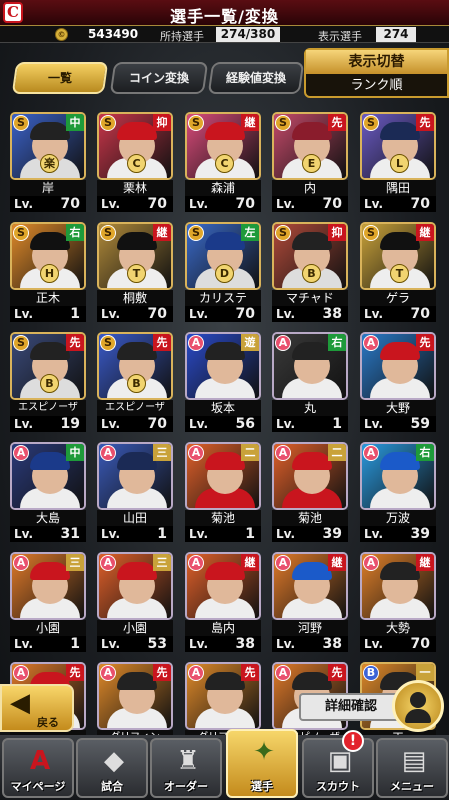 The image size is (449, 800). What do you see at coordinates (48, 476) in the screenshot?
I see `player-photo: A中` at bounding box center [48, 476].